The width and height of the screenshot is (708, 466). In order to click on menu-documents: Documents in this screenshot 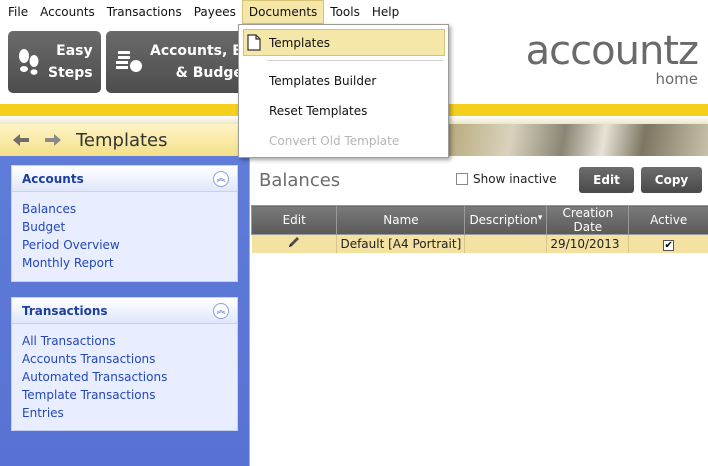, I will do `click(283, 12)`.